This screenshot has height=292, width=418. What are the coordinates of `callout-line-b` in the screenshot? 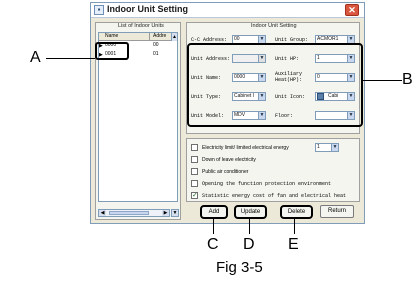 It's located at (382, 80).